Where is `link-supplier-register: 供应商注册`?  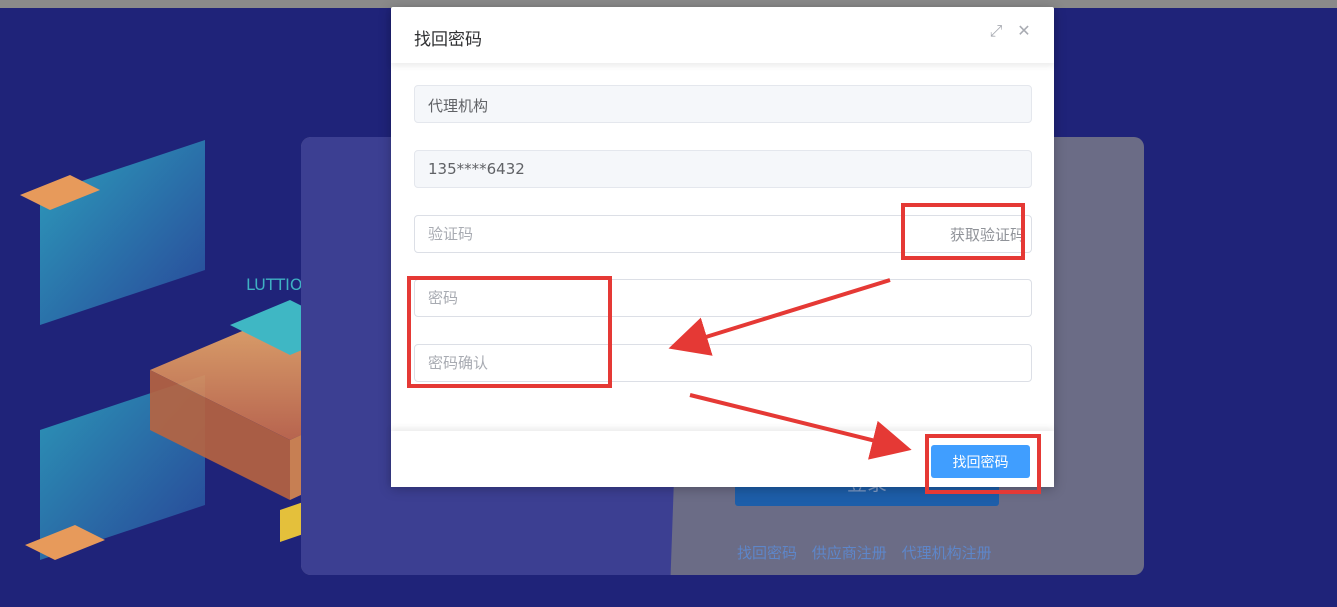 link-supplier-register: 供应商注册 is located at coordinates (849, 553).